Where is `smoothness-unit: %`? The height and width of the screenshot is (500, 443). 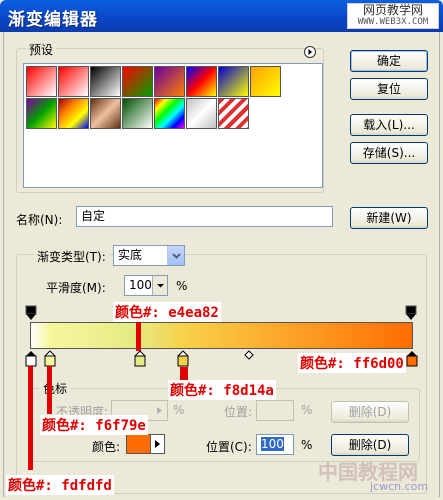 smoothness-unit: % is located at coordinates (182, 286).